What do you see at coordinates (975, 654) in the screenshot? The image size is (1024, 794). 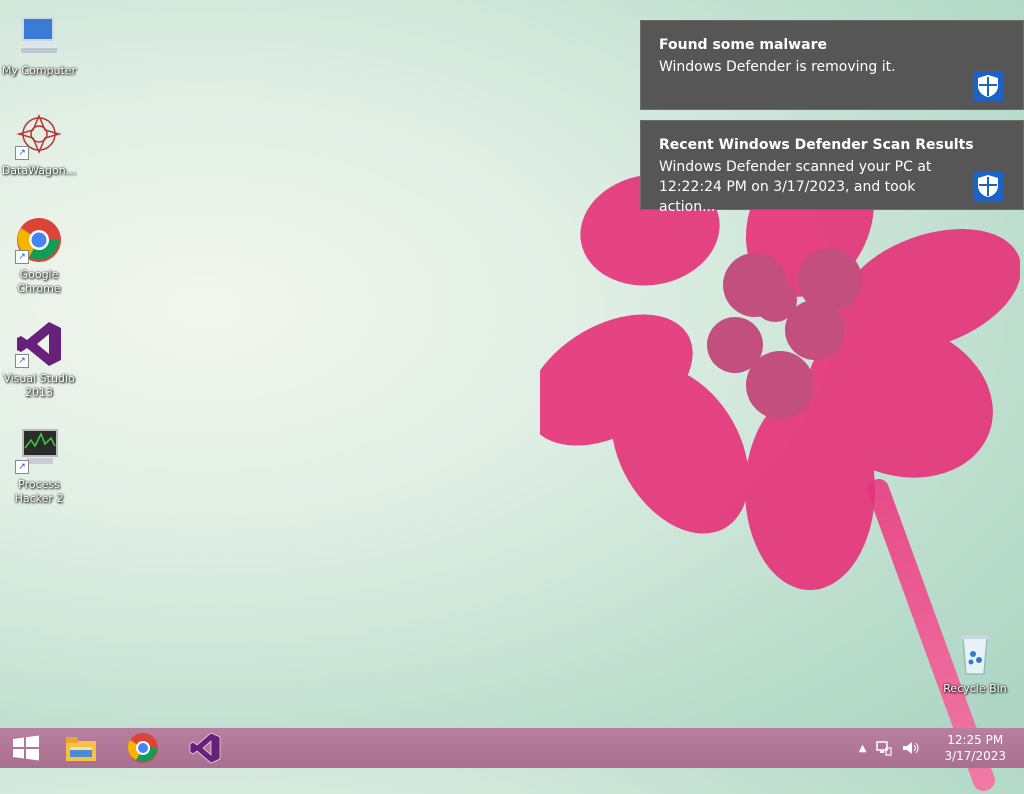 I see `recycle-bin-icon` at bounding box center [975, 654].